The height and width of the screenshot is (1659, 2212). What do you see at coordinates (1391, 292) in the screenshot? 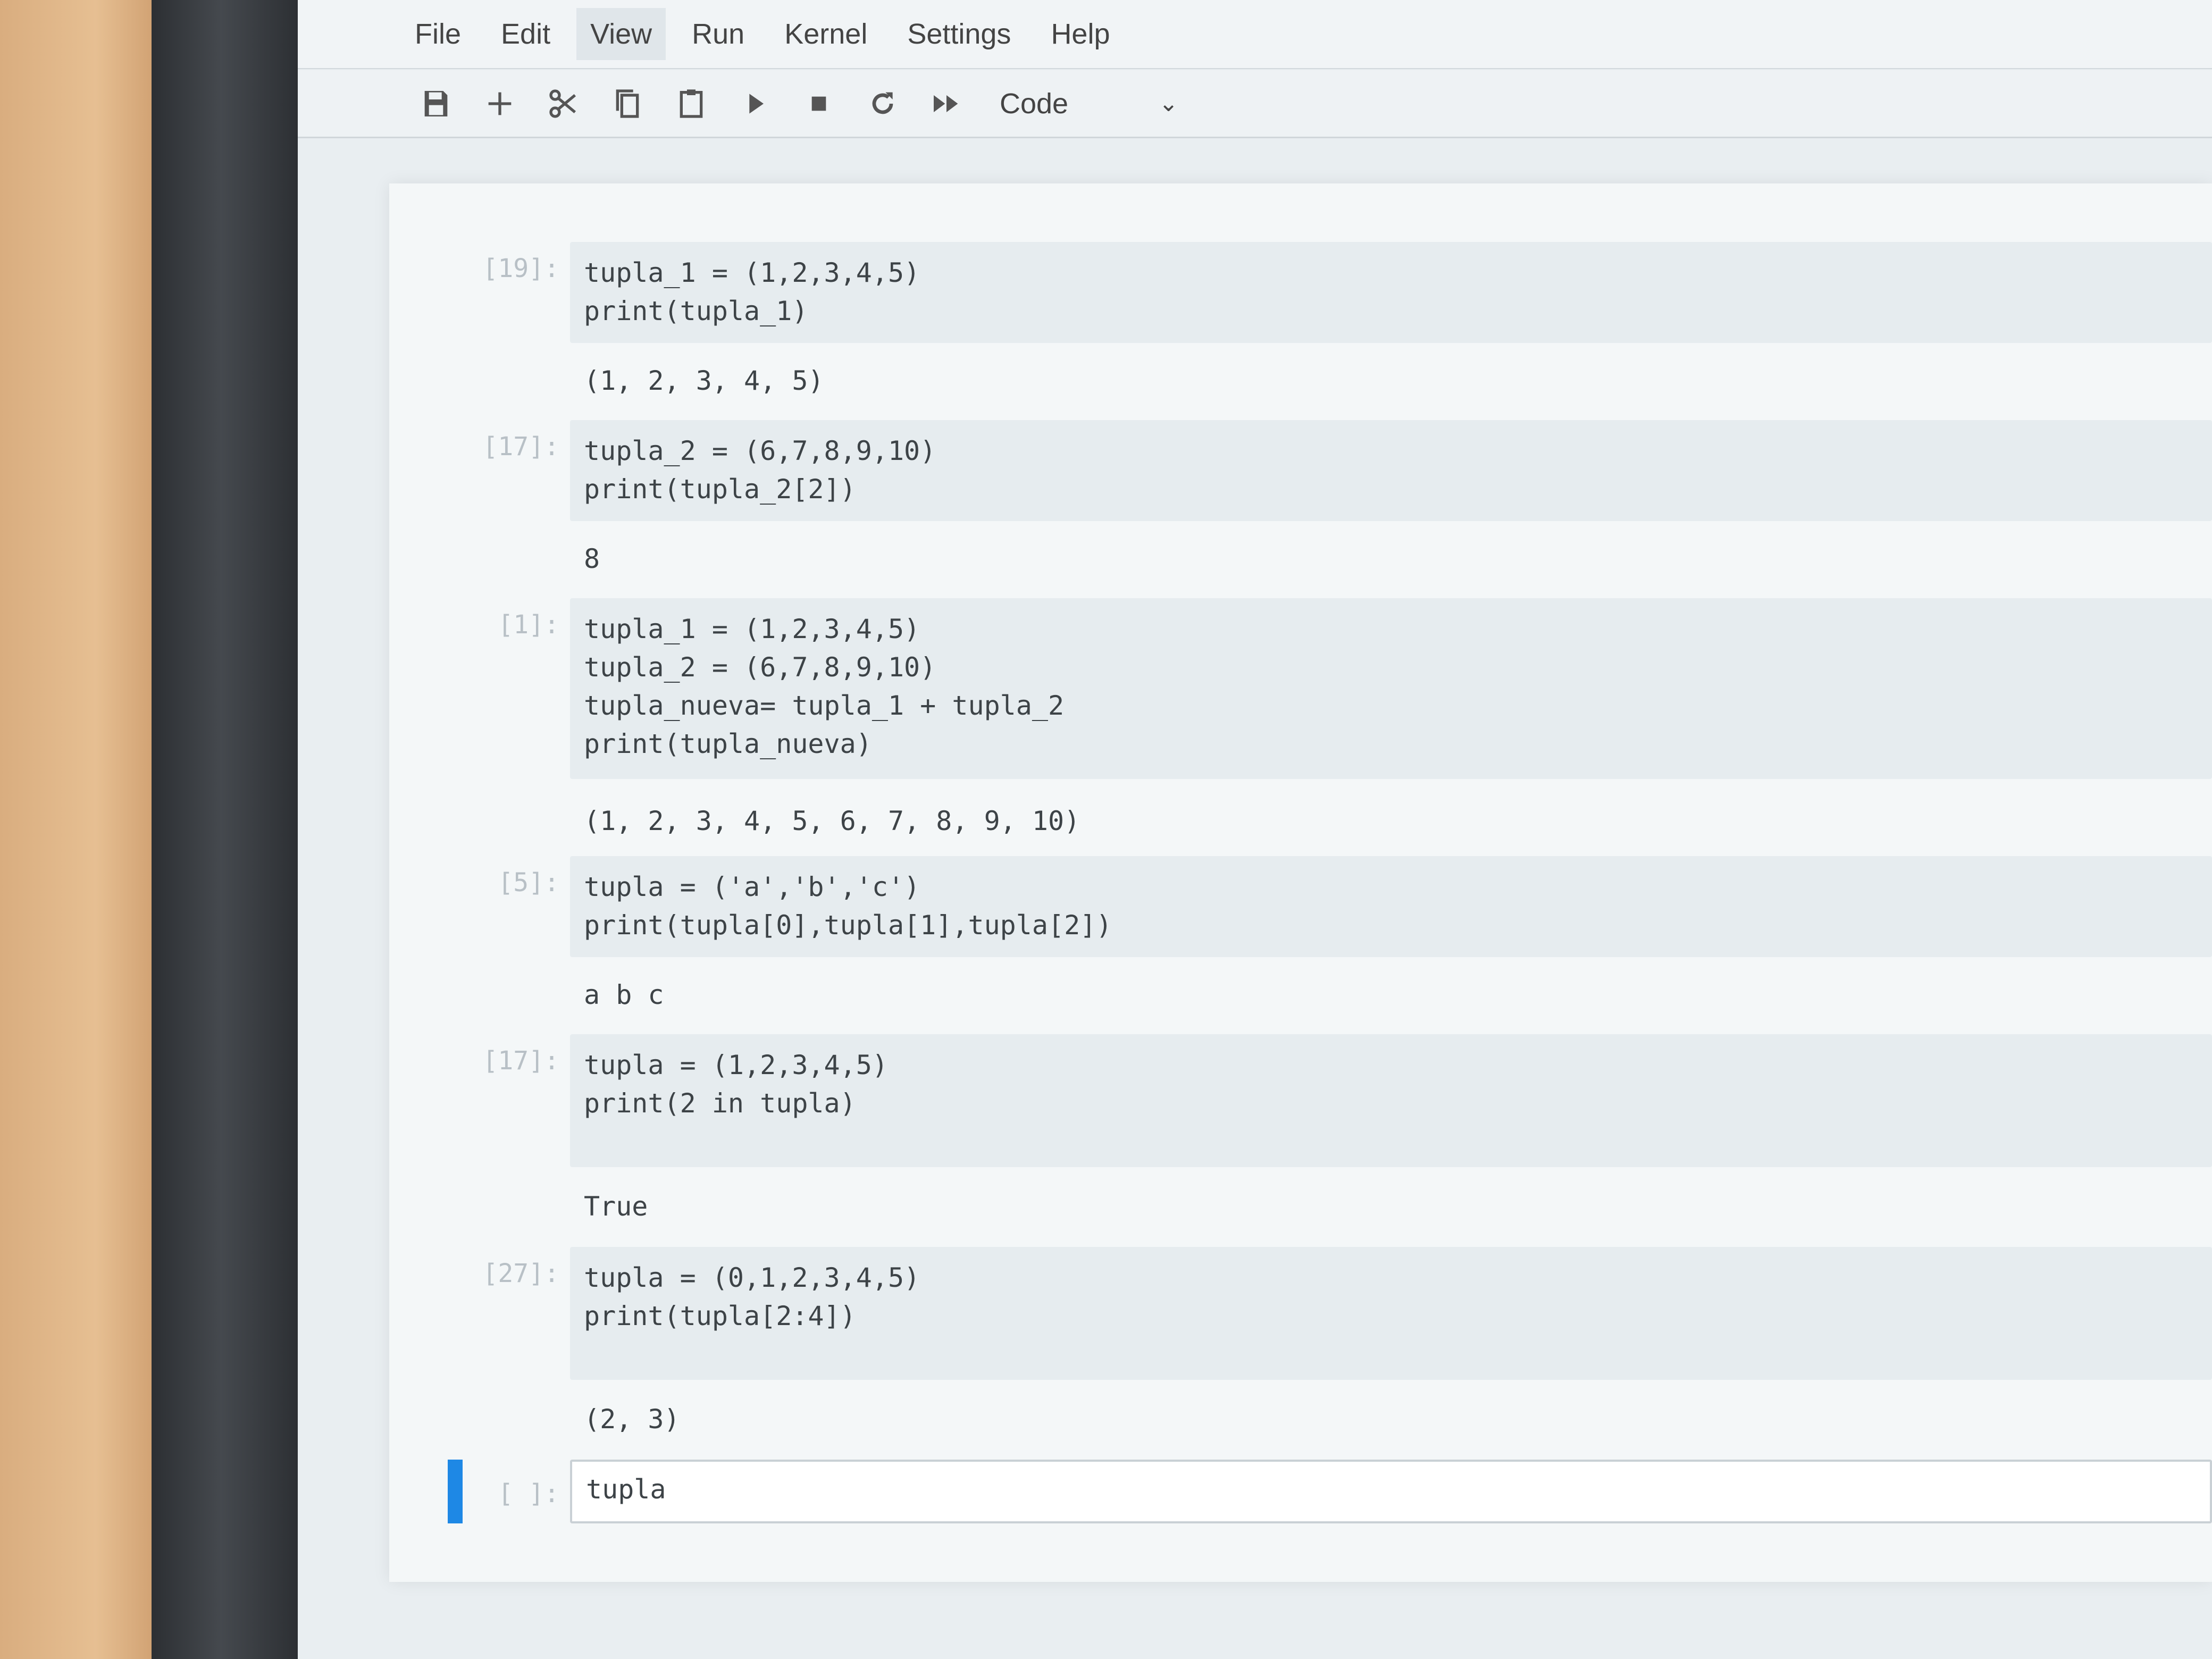
I see `code-editor: tupla_1 = (1,2,3,4,5) print(tupla_1)` at bounding box center [1391, 292].